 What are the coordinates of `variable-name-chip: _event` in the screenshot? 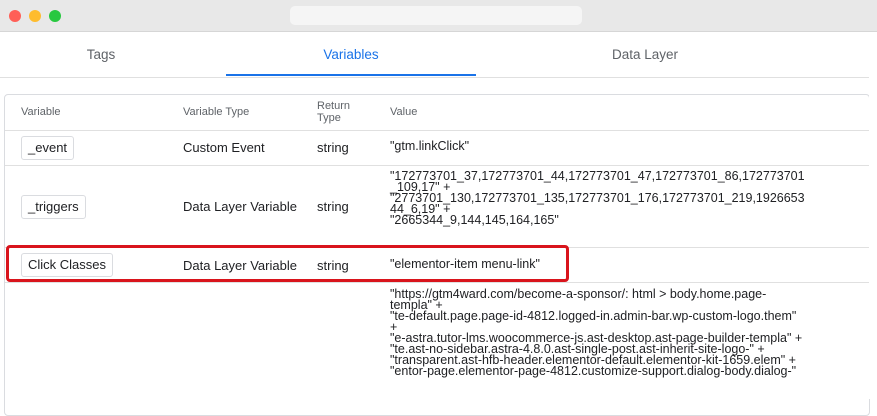 It's located at (48, 148).